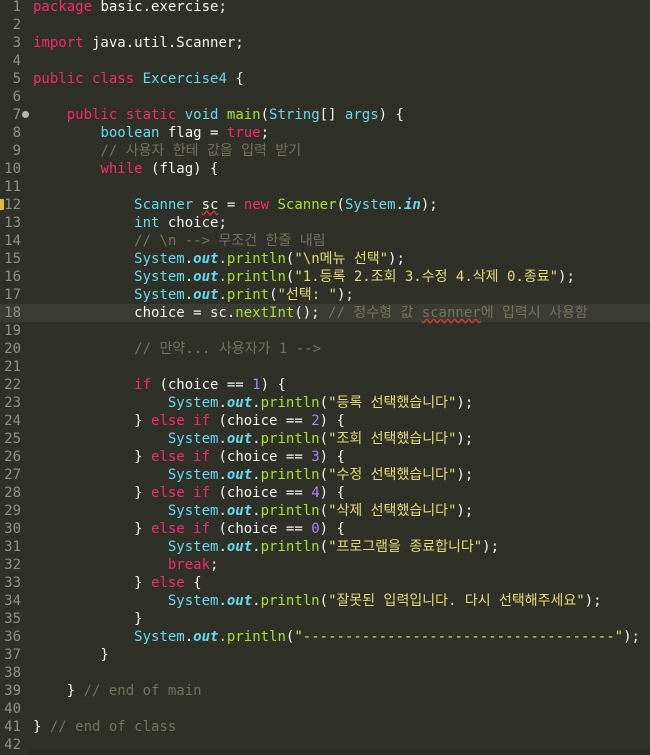  Describe the element at coordinates (273, 295) in the screenshot. I see `code-token: (` at that location.